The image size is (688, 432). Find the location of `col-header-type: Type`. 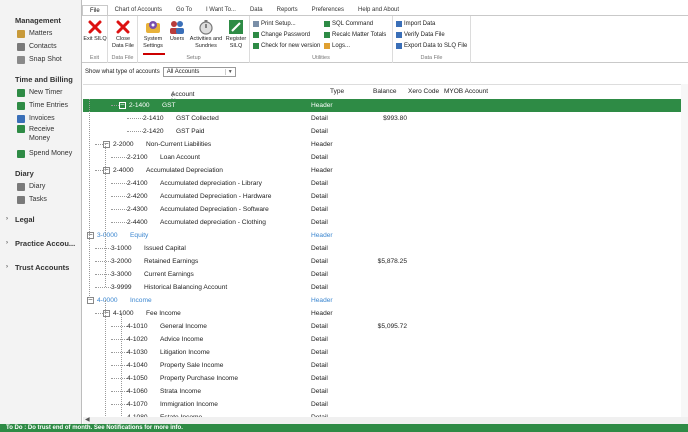

col-header-type: Type is located at coordinates (337, 91).